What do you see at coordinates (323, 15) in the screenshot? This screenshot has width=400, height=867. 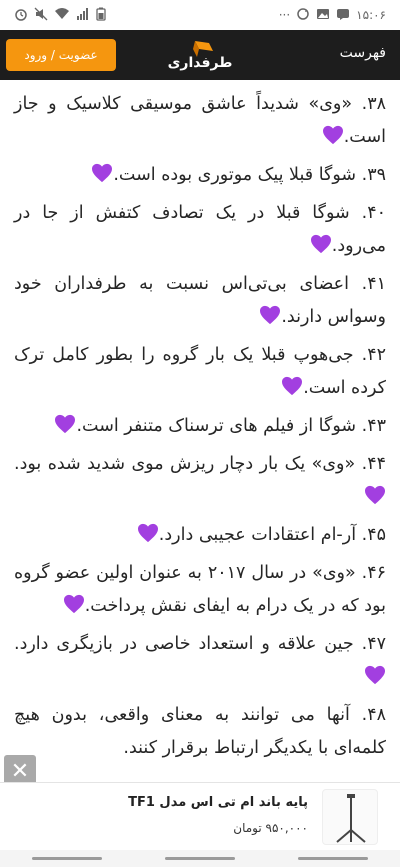 I see `image-icon` at bounding box center [323, 15].